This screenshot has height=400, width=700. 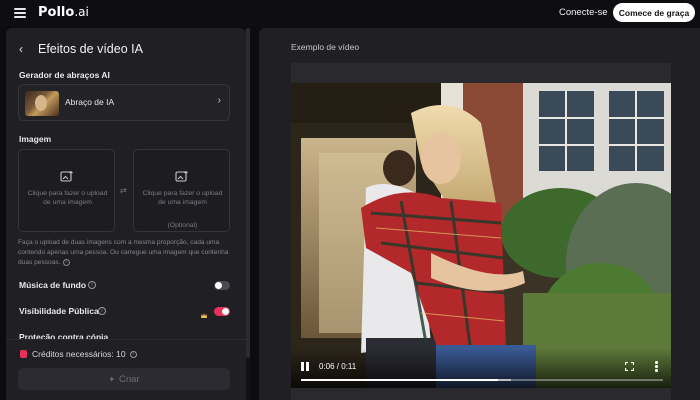 What do you see at coordinates (25, 49) in the screenshot?
I see `chevron-left-icon: ‹` at bounding box center [25, 49].